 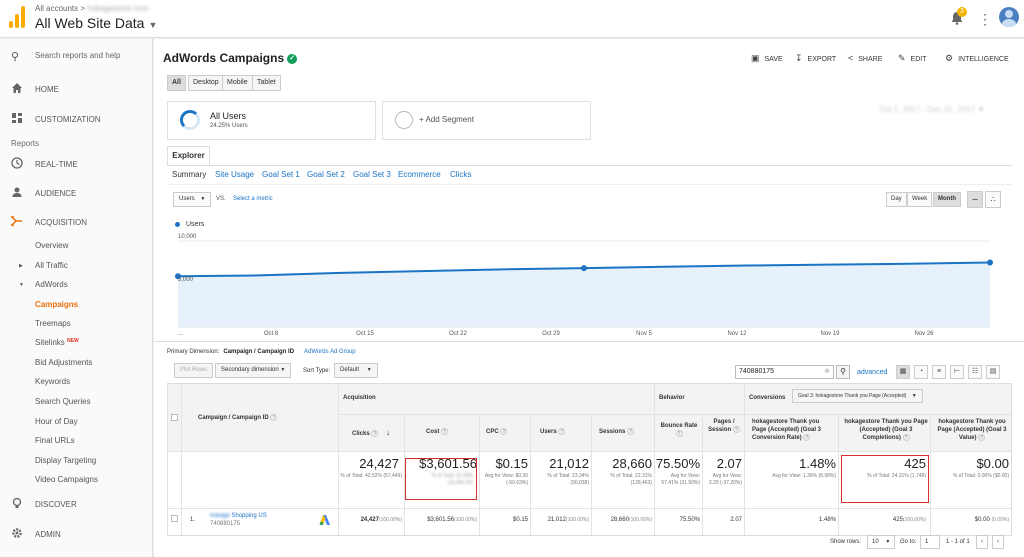 What do you see at coordinates (815, 58) in the screenshot?
I see `export-button: ↧ EXPORT` at bounding box center [815, 58].